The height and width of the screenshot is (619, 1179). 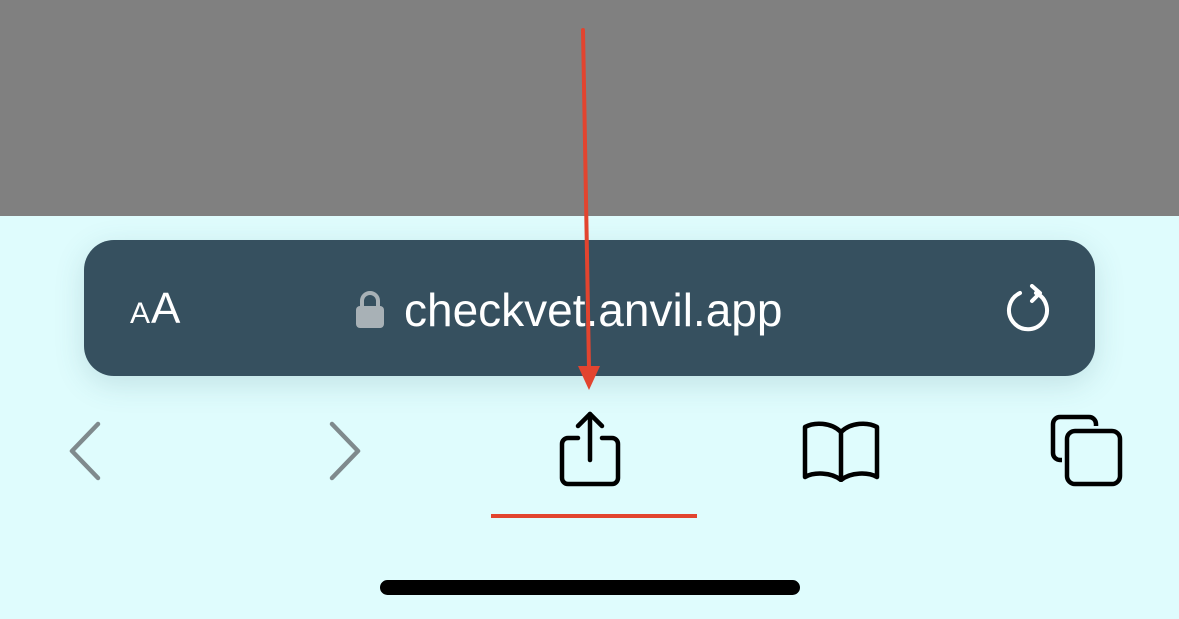 I want to click on share-button, so click(x=590, y=449).